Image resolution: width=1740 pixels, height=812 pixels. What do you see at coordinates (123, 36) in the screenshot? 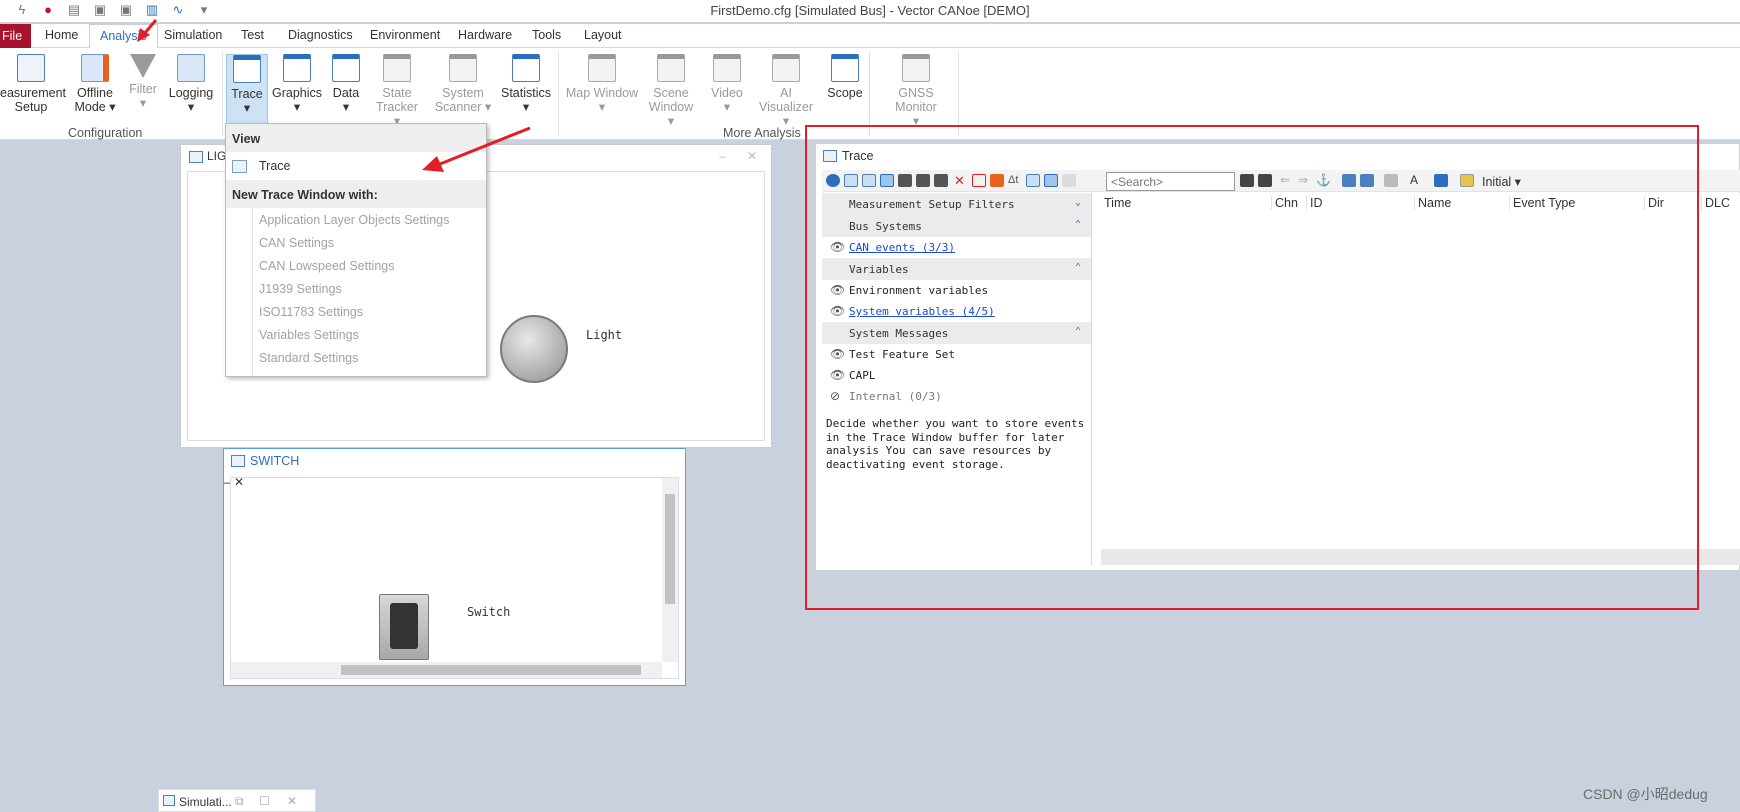
I see `tab-analysis: Analysis` at bounding box center [123, 36].